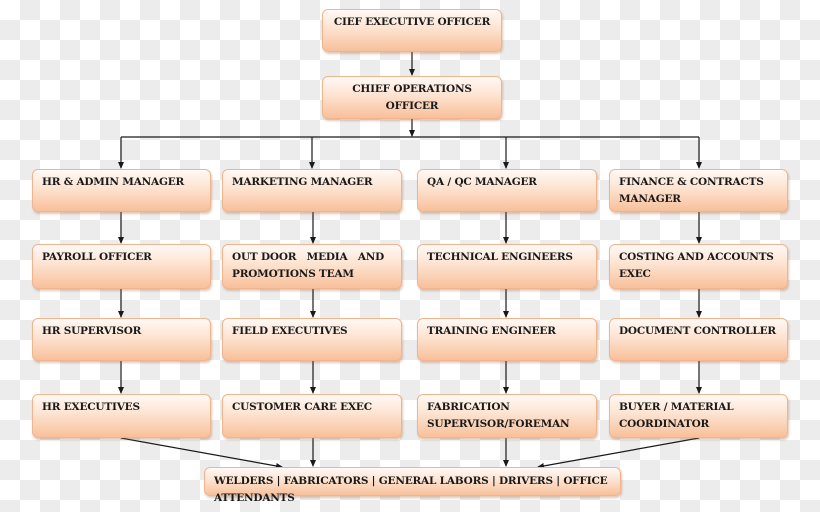 The width and height of the screenshot is (820, 512). Describe the element at coordinates (698, 416) in the screenshot. I see `node-buyer-material-coordinator: BUYER / MATERIAL COORDINATOR` at that location.